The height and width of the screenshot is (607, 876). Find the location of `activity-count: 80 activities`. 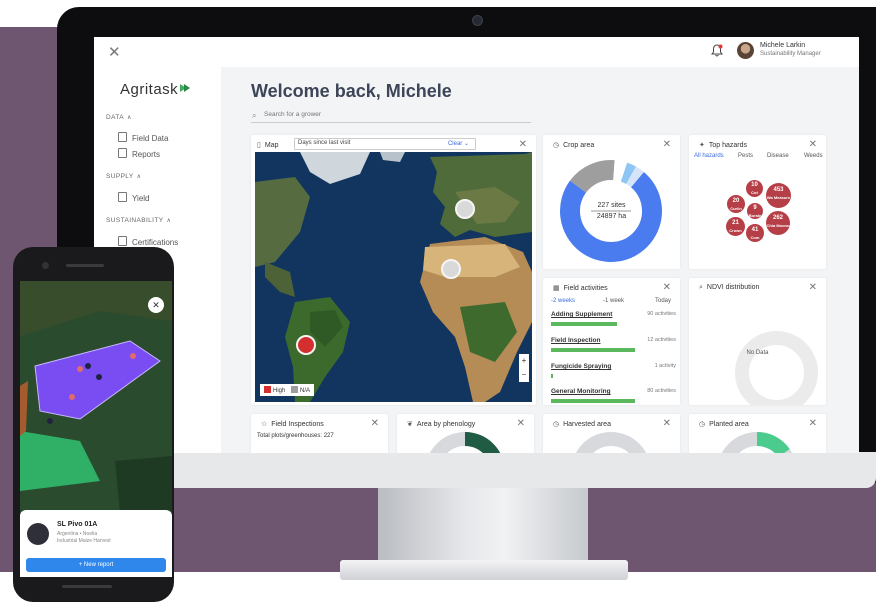

activity-count: 80 activities is located at coordinates (661, 391).